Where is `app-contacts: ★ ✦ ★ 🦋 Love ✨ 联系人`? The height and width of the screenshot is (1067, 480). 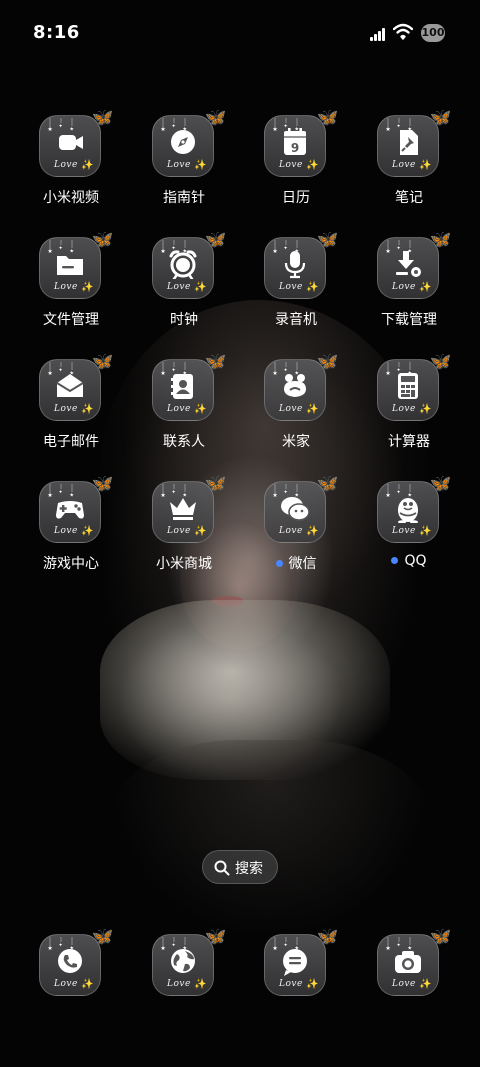
app-contacts: ★ ✦ ★ 🦋 Love ✨ 联系人 is located at coordinates (184, 410).